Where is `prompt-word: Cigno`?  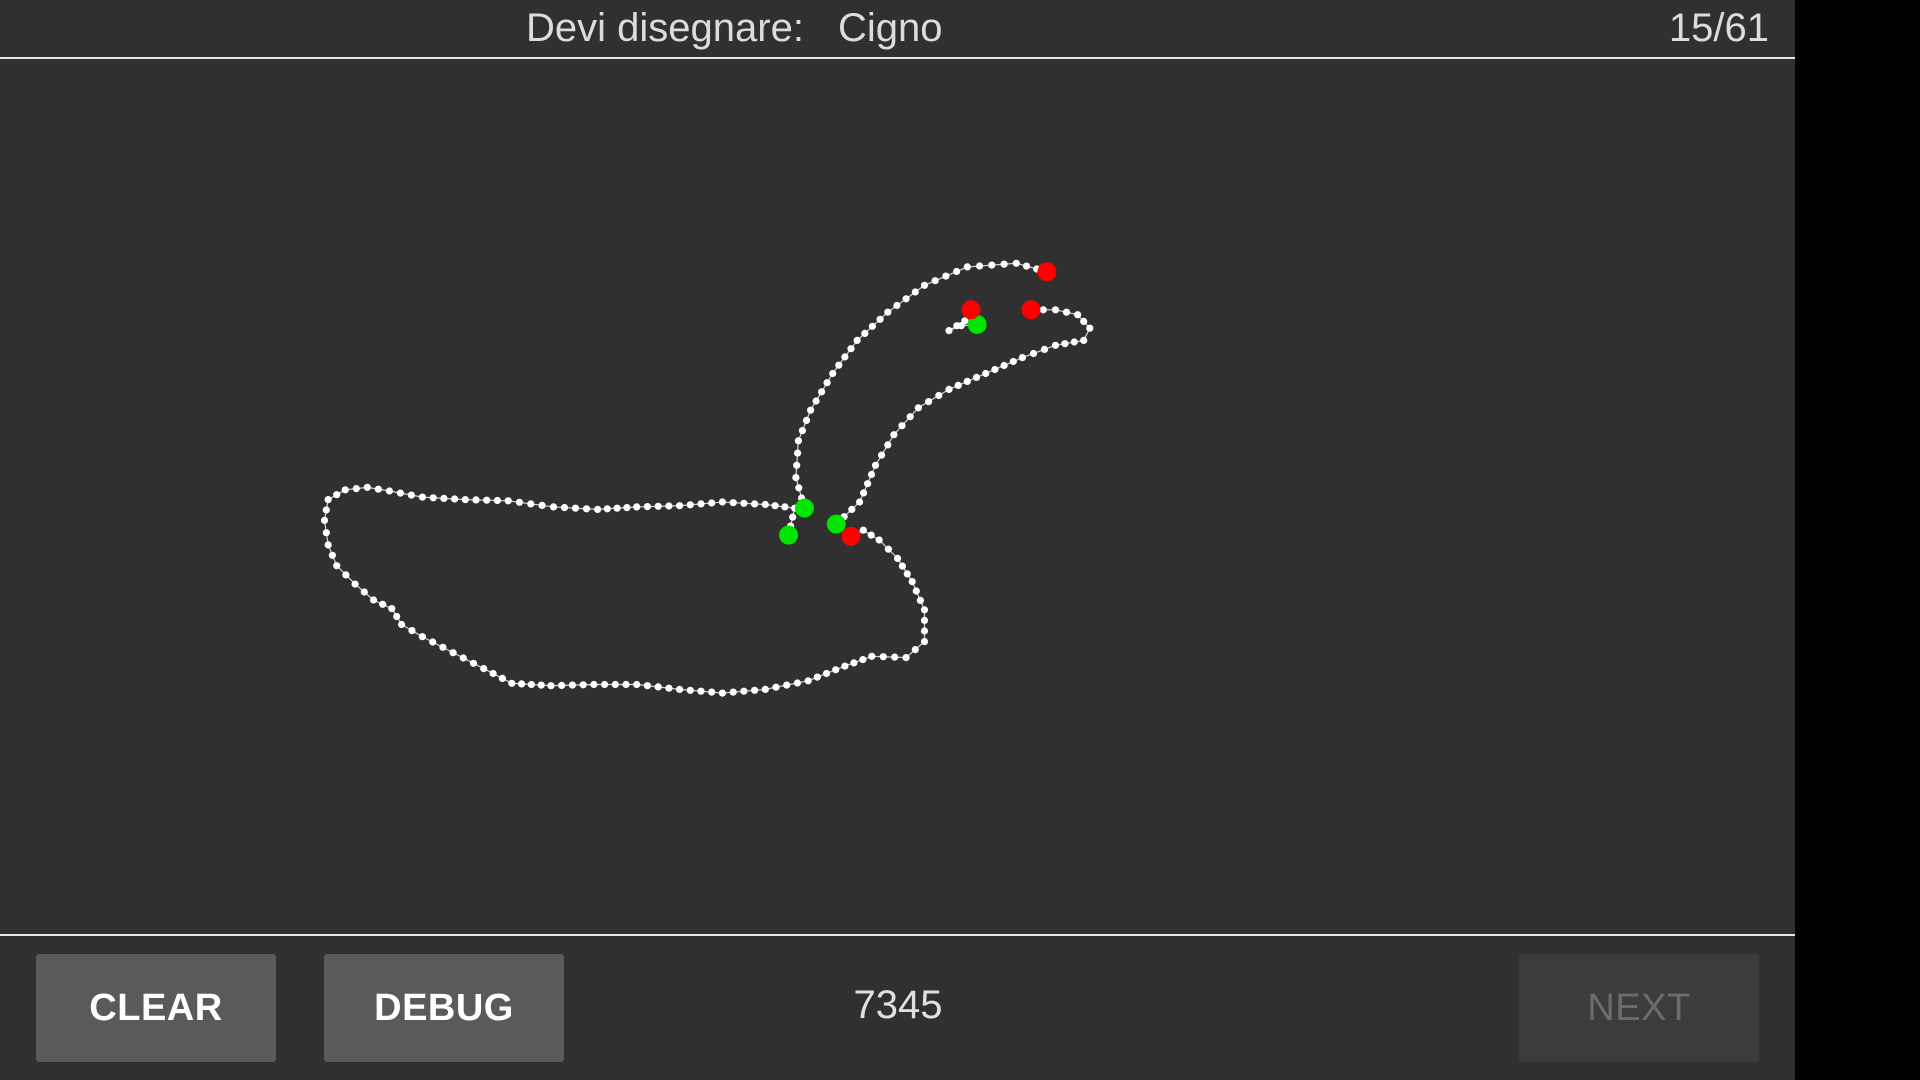 prompt-word: Cigno is located at coordinates (890, 28).